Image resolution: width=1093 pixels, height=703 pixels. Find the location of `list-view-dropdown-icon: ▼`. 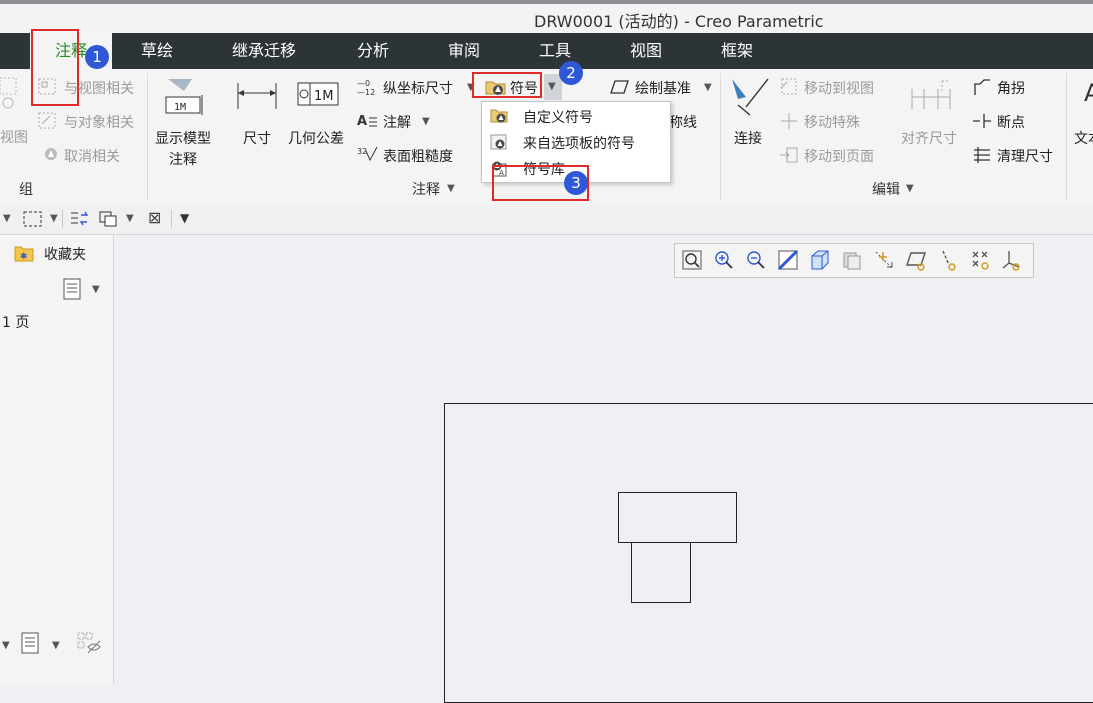

list-view-dropdown-icon: ▼ is located at coordinates (96, 289).